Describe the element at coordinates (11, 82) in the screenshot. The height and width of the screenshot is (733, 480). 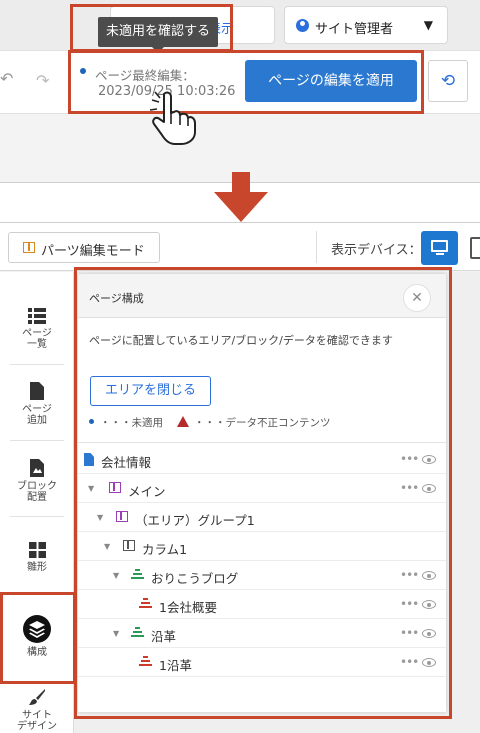
I see `undo-icon: ↶` at that location.